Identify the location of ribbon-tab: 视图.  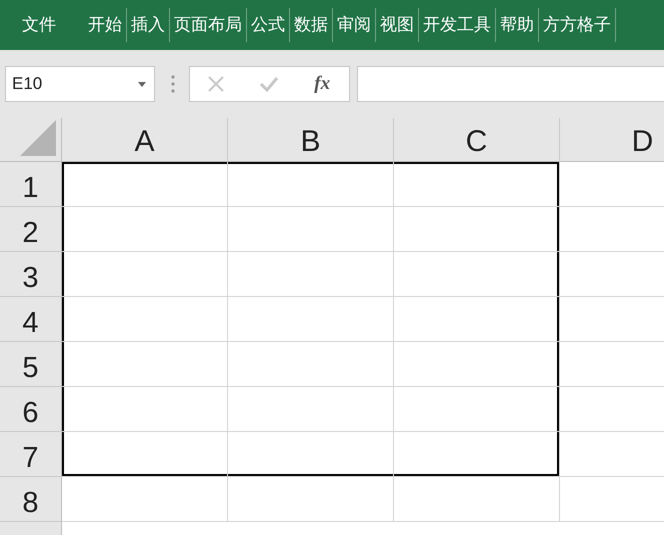
(397, 25).